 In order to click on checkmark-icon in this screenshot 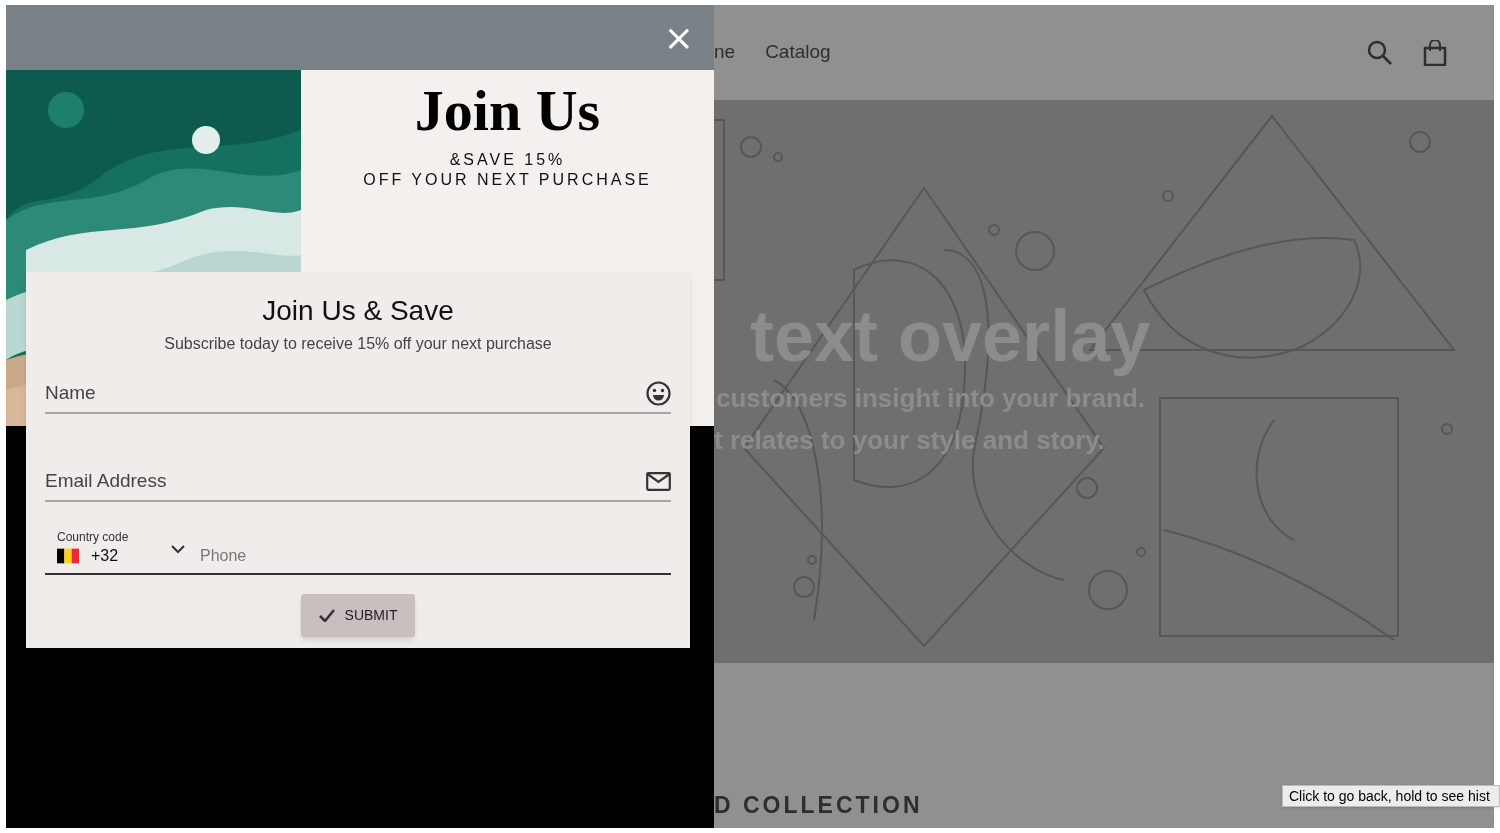, I will do `click(326, 615)`.